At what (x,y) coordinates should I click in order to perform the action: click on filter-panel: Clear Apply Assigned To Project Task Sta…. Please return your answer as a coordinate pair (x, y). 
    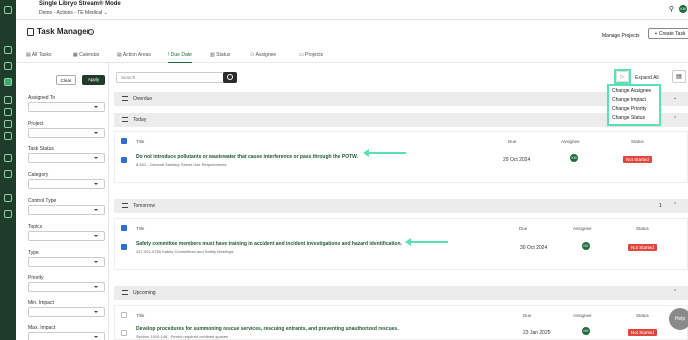
    Looking at the image, I should click on (62, 201).